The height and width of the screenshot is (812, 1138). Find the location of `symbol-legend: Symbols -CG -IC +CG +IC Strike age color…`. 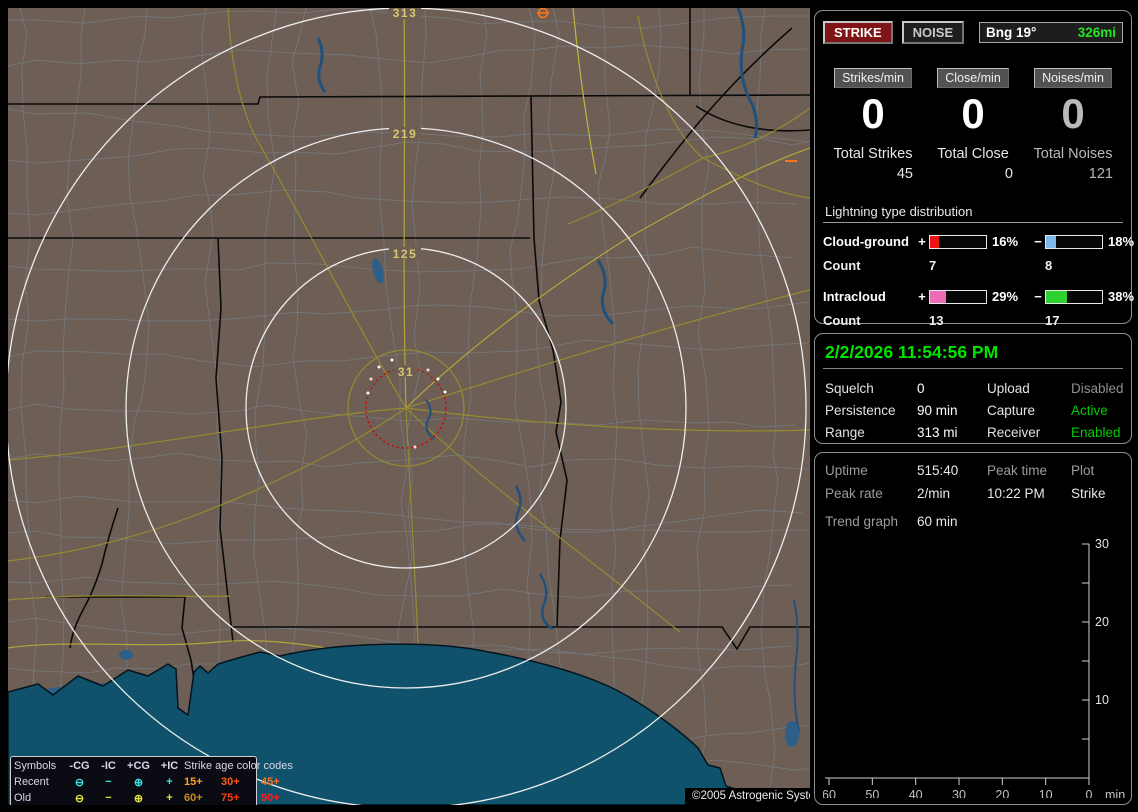

symbol-legend: Symbols -CG -IC +CG +IC Strike age color… is located at coordinates (151, 780).